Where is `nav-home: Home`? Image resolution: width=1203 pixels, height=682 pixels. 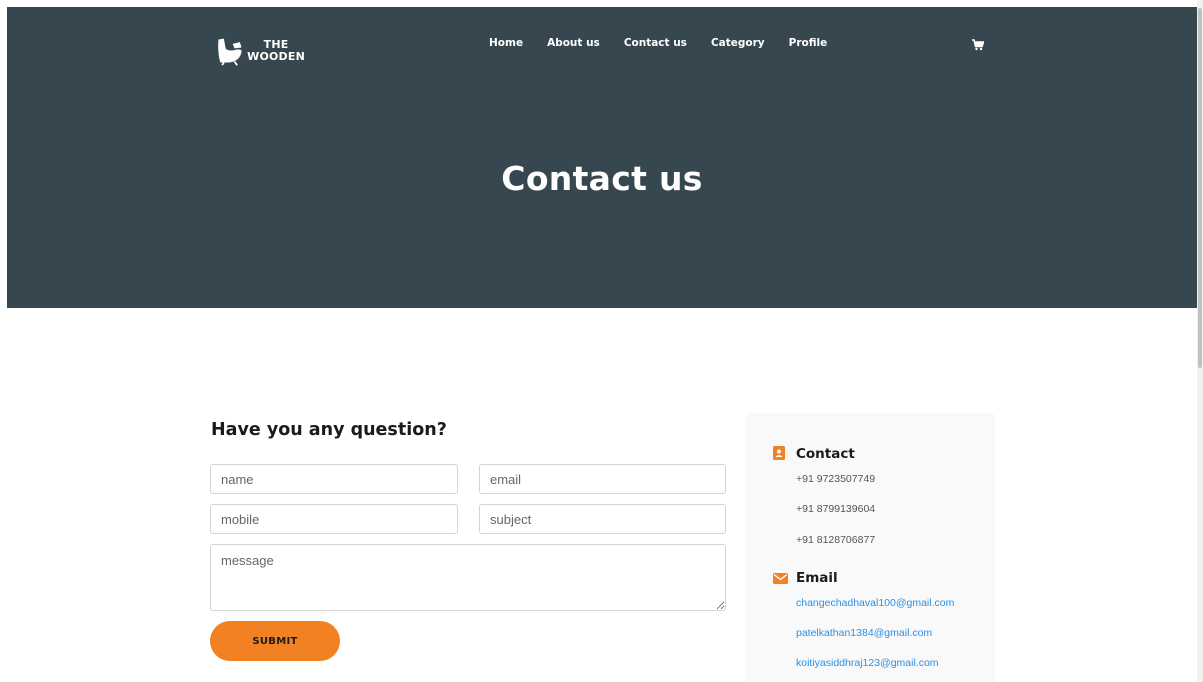
nav-home: Home is located at coordinates (506, 43).